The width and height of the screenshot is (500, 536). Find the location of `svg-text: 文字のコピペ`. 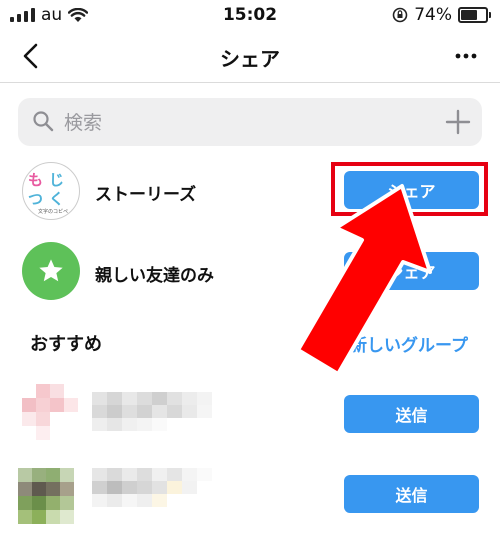

svg-text: 文字のコピペ is located at coordinates (53, 211).